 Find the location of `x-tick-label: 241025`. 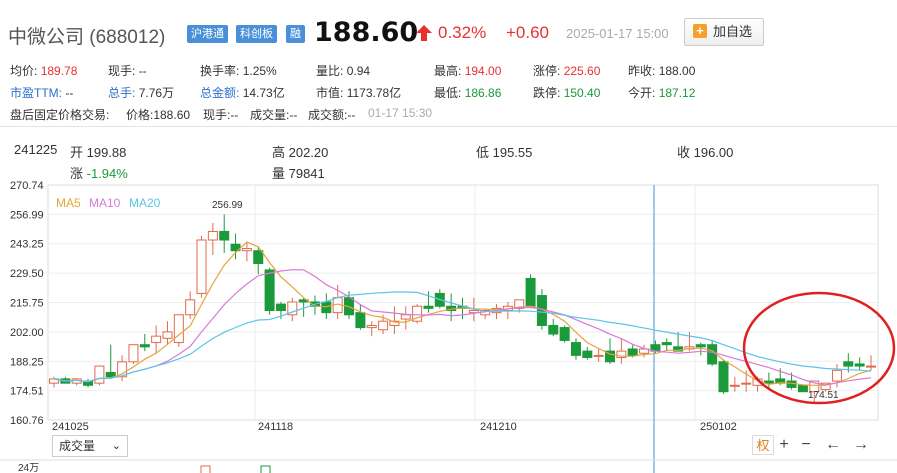

x-tick-label: 241025 is located at coordinates (70, 427).